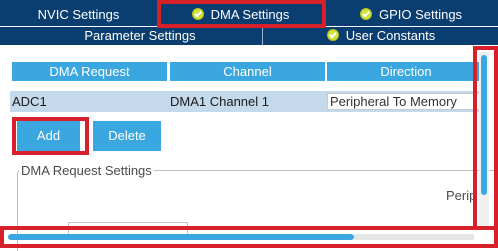 This screenshot has height=251, width=498. Describe the element at coordinates (50, 136) in the screenshot. I see `add-button-highlight` at that location.